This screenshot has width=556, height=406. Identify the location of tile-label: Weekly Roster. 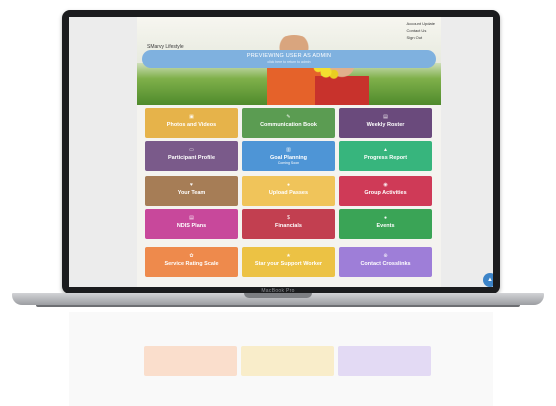
(385, 125).